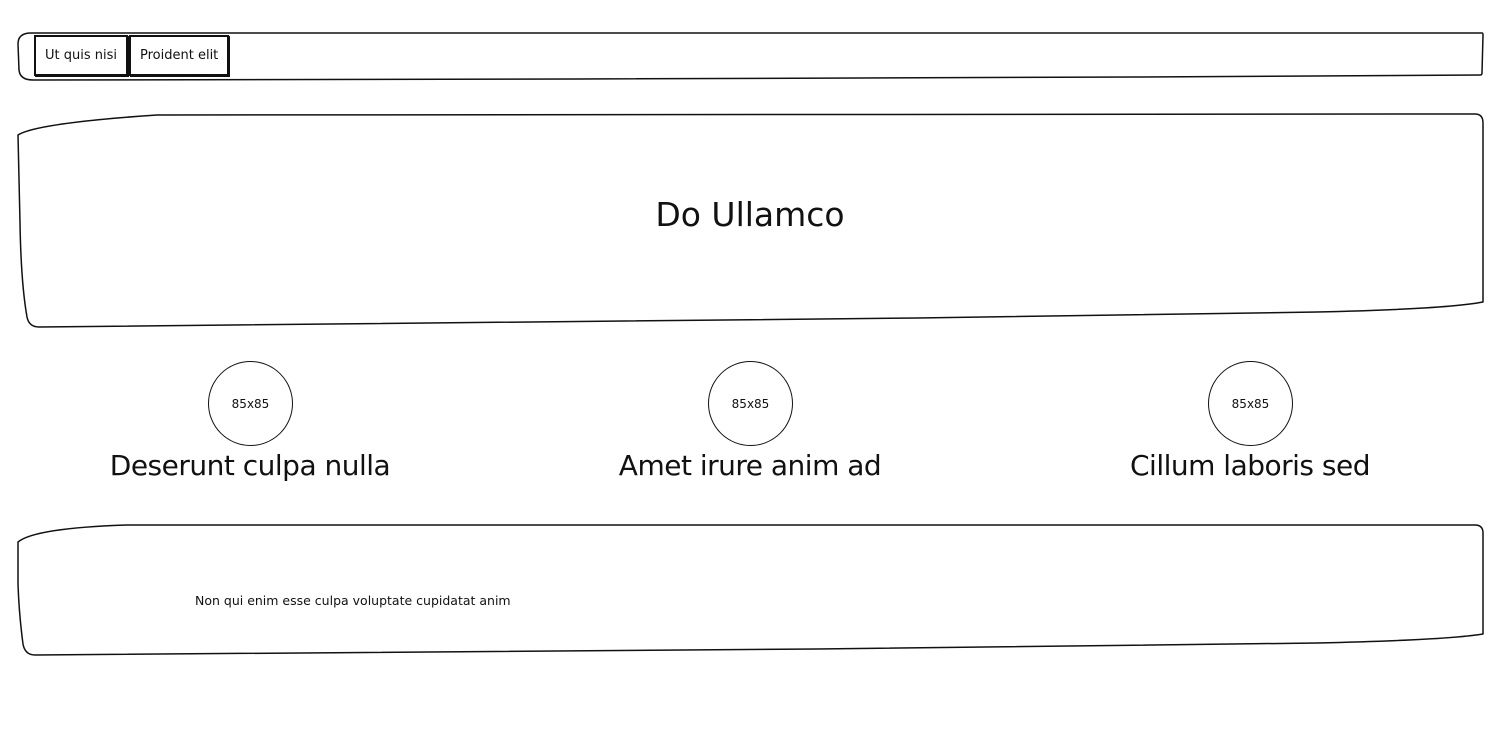 The image size is (1500, 752). I want to click on hero-title: Do Ullamco, so click(750, 214).